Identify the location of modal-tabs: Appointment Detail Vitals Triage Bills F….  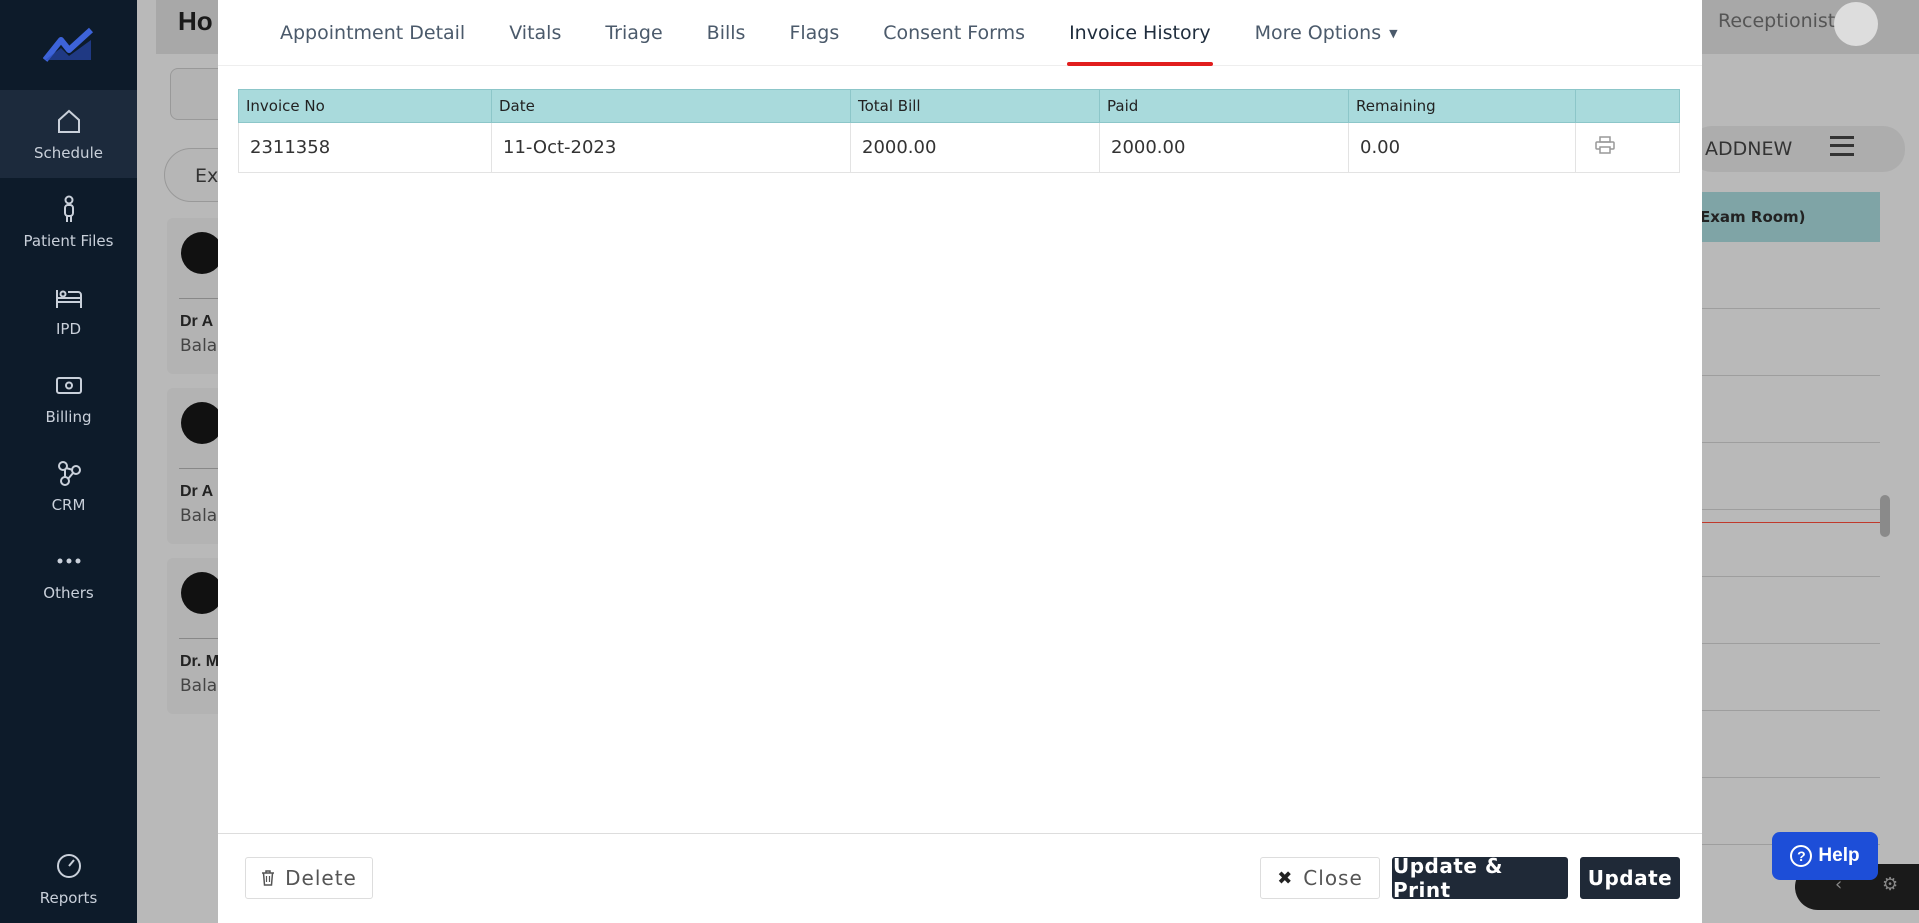
(960, 33).